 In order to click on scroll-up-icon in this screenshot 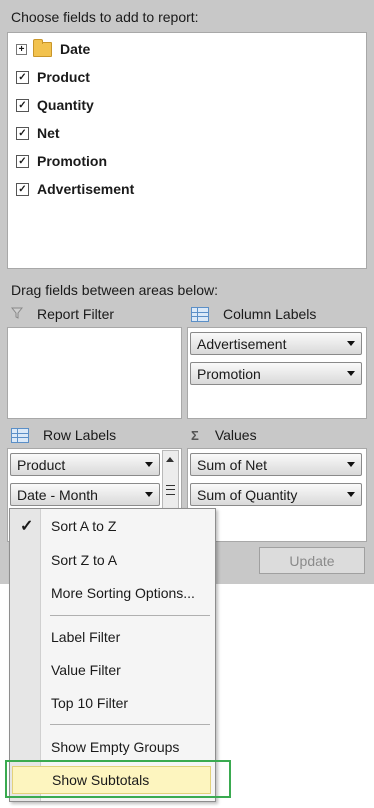, I will do `click(170, 459)`.